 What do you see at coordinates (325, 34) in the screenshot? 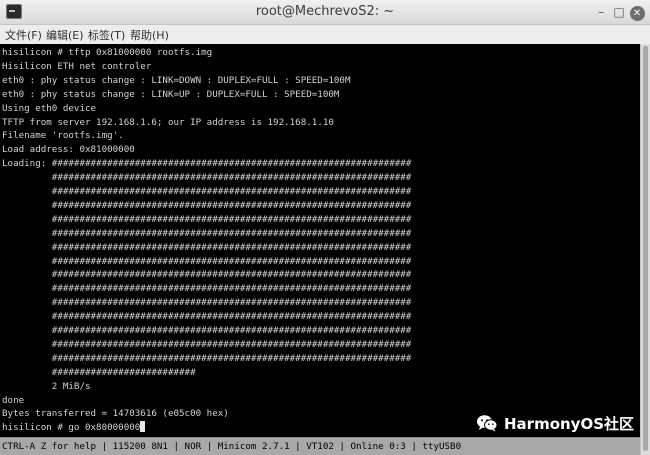
I see `menu-bar: 文件(F) 编辑(E) 标签(T) 帮助(H)` at bounding box center [325, 34].